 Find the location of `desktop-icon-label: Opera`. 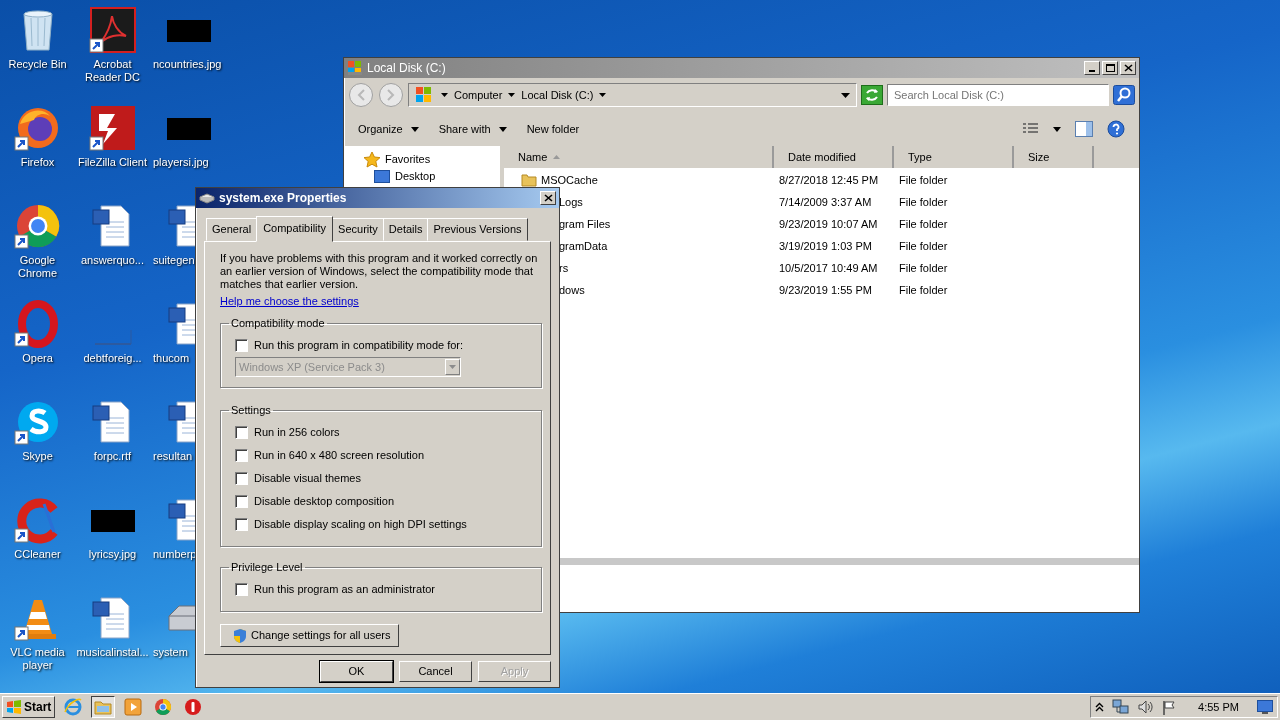

desktop-icon-label: Opera is located at coordinates (37, 358).